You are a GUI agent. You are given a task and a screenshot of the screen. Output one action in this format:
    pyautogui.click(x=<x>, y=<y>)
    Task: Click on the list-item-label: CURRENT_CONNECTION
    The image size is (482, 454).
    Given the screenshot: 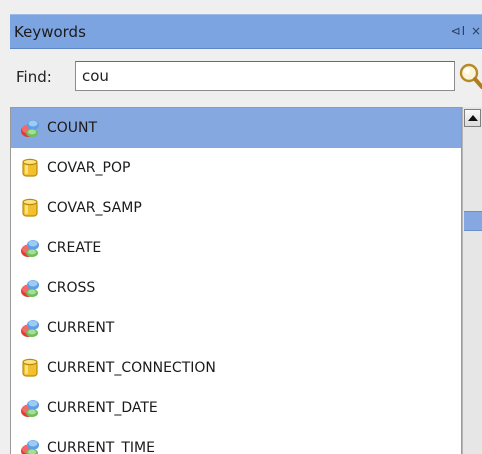 What is the action you would take?
    pyautogui.click(x=131, y=368)
    